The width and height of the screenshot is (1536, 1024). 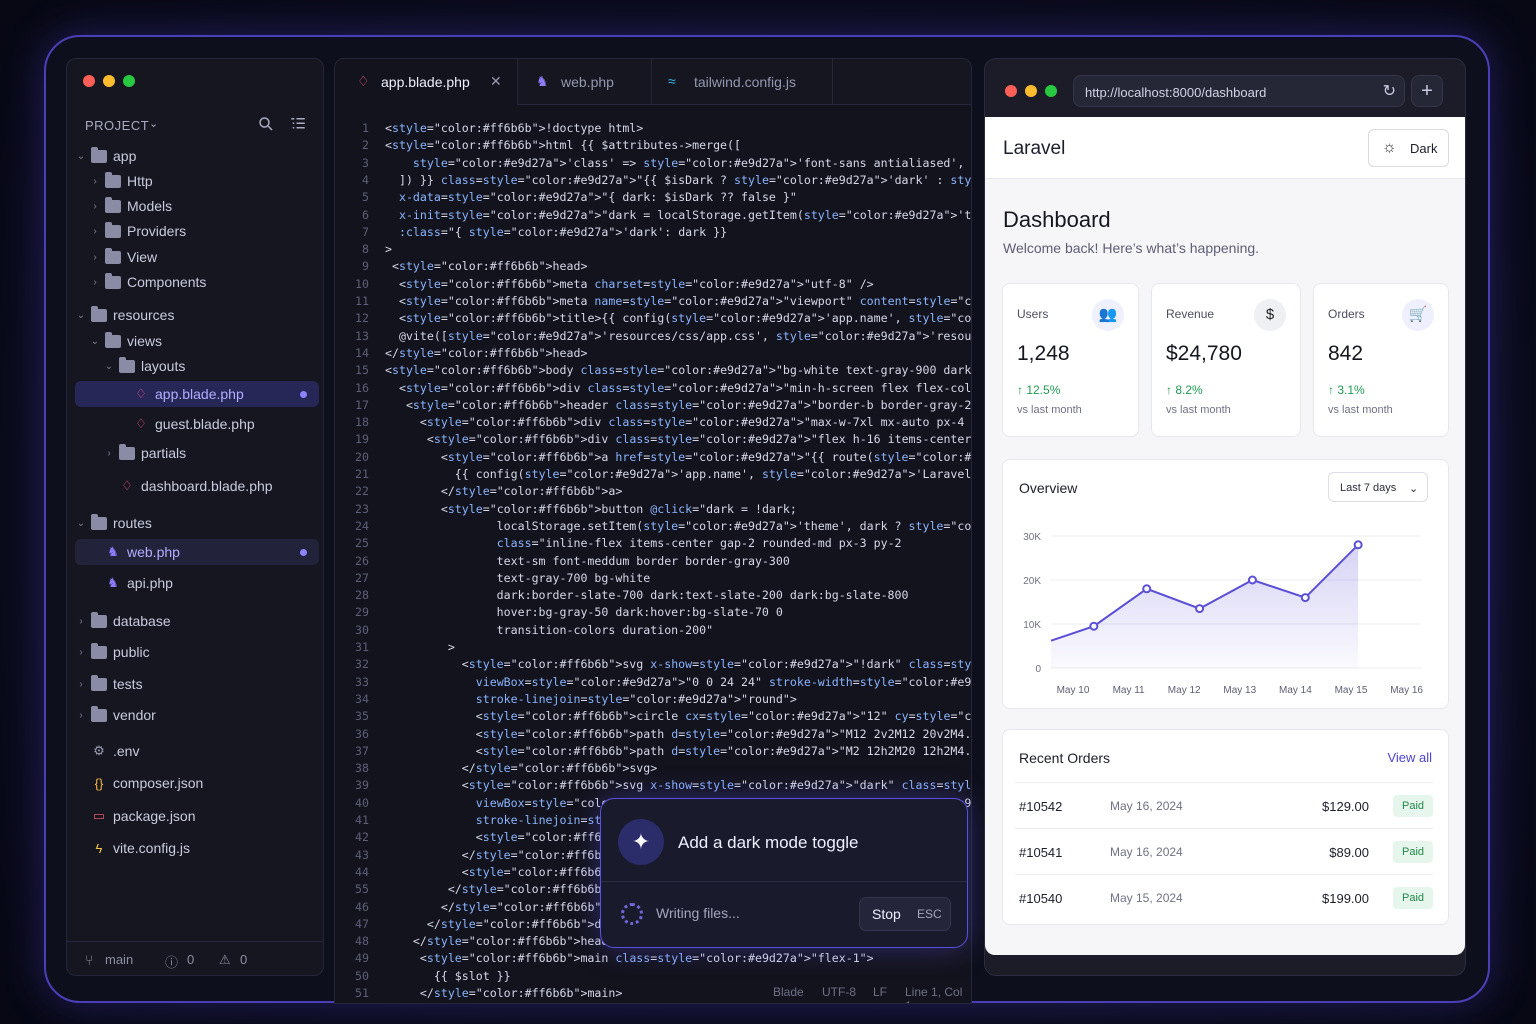 What do you see at coordinates (197, 394) in the screenshot?
I see `tree-item-app-blade-php: ♢ app.blade.php` at bounding box center [197, 394].